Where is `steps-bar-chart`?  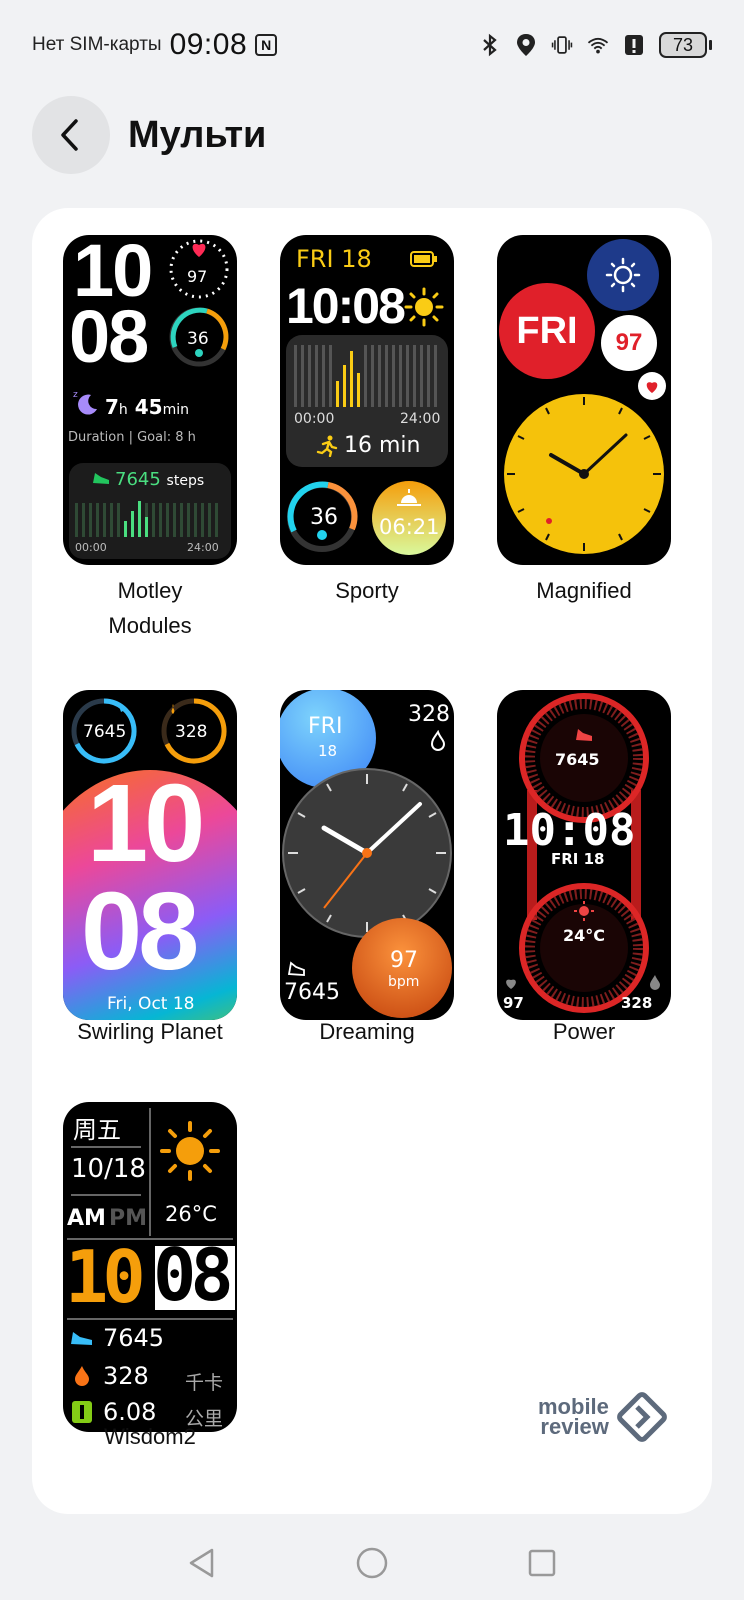
steps-bar-chart is located at coordinates (146, 519).